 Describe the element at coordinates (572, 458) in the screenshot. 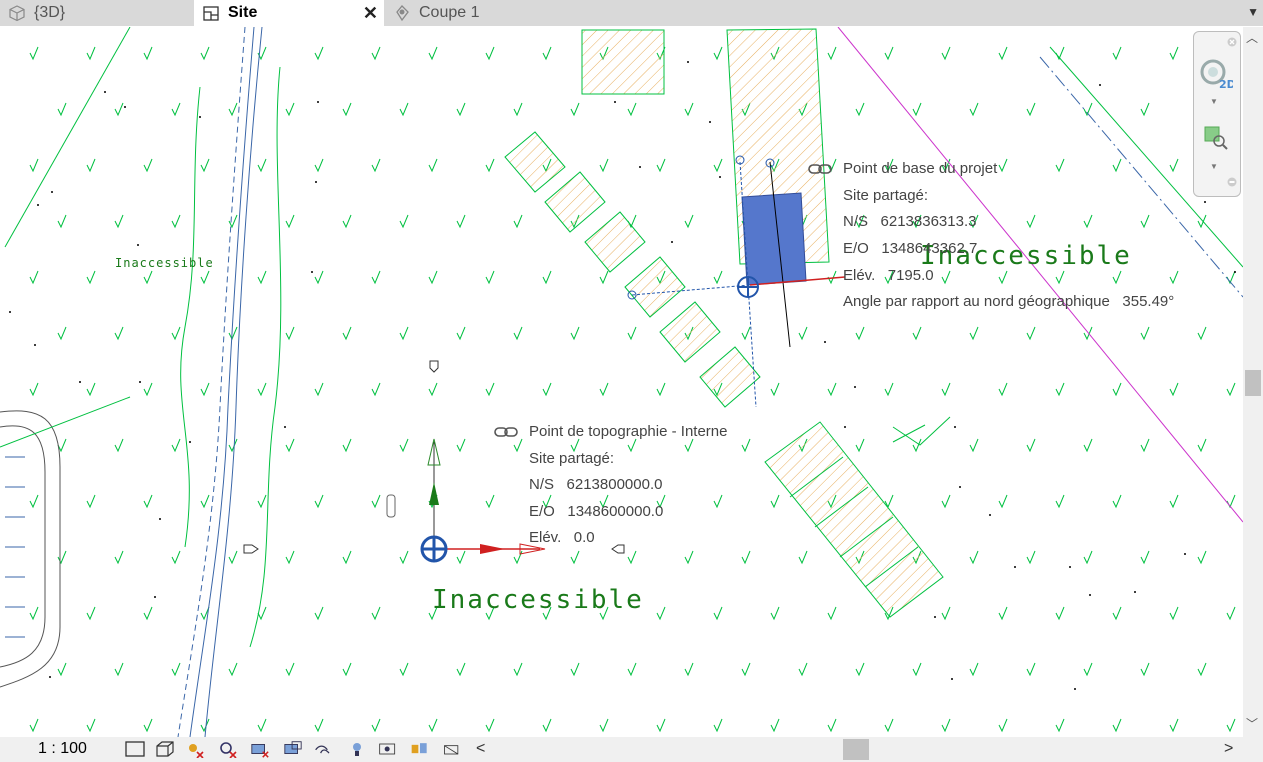

I see `survey-point-site: Site partagé:` at that location.